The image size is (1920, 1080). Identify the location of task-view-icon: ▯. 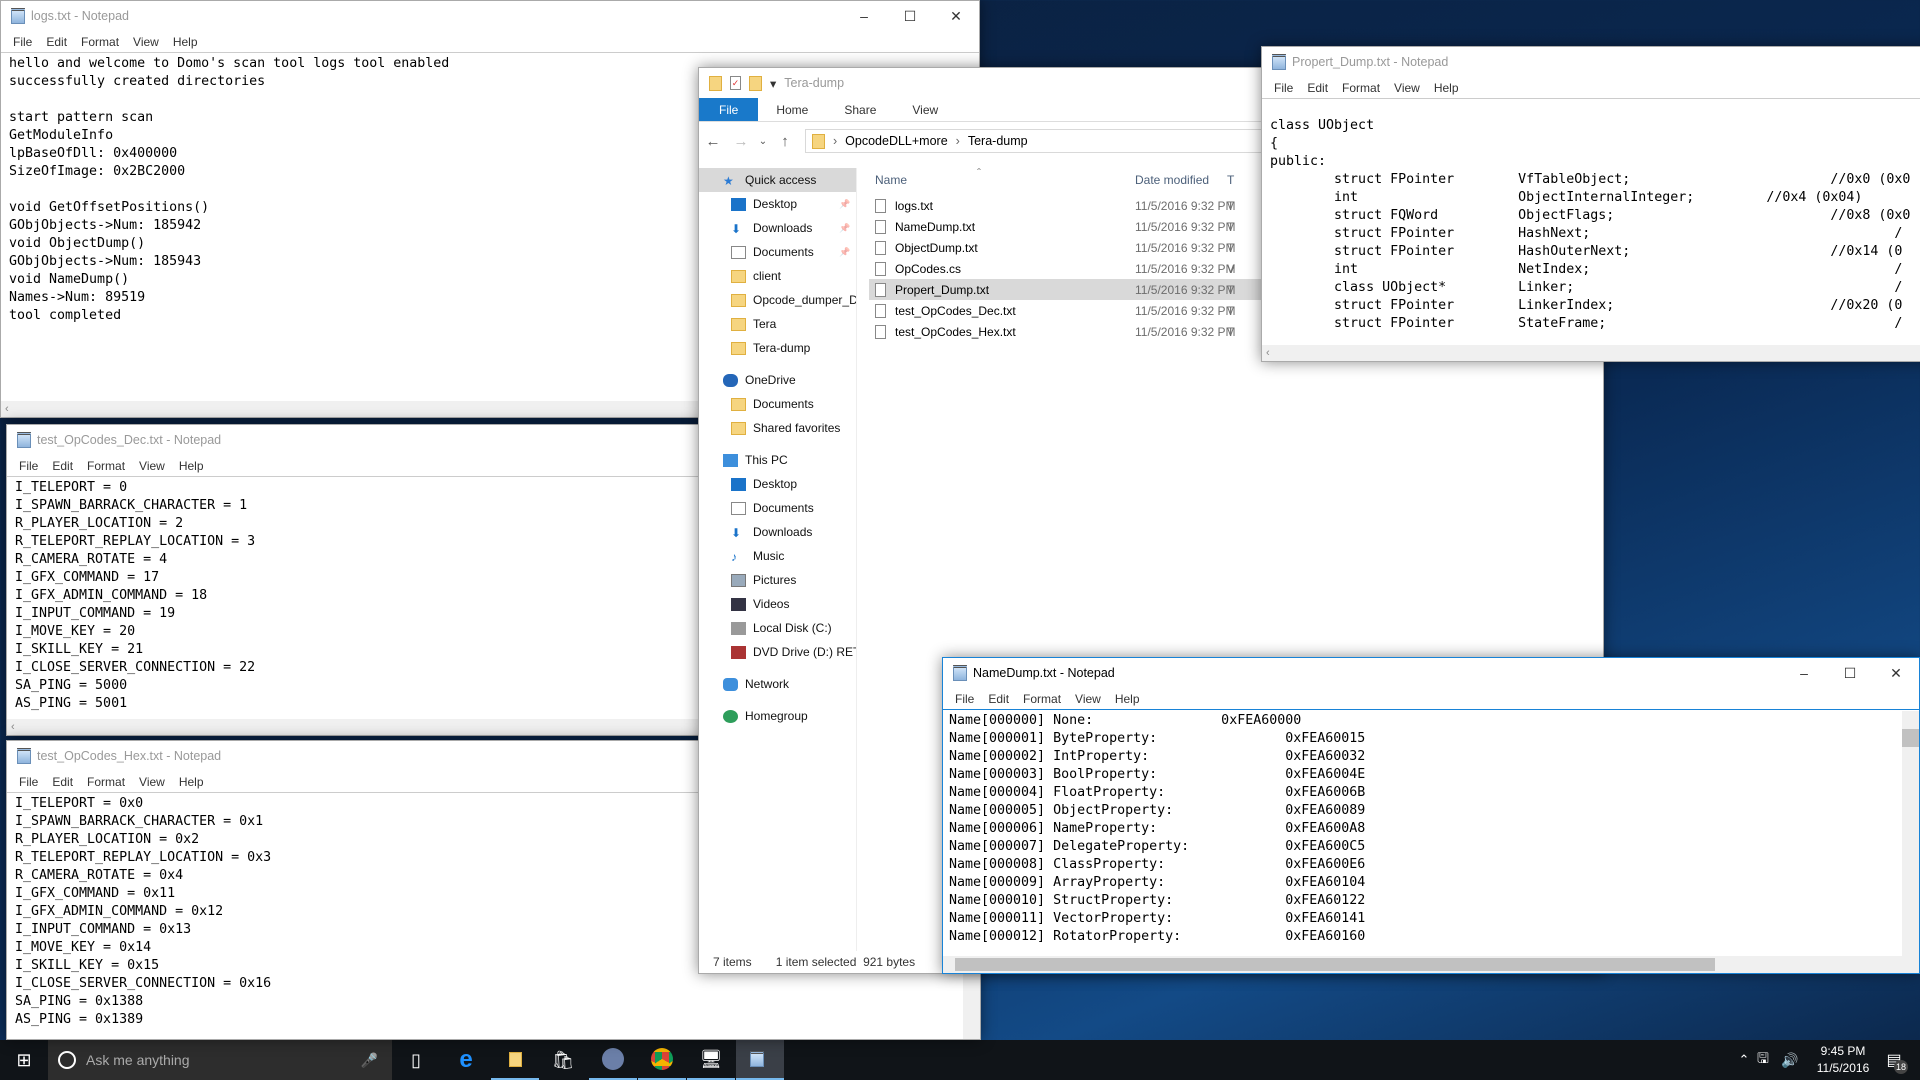
(416, 1060).